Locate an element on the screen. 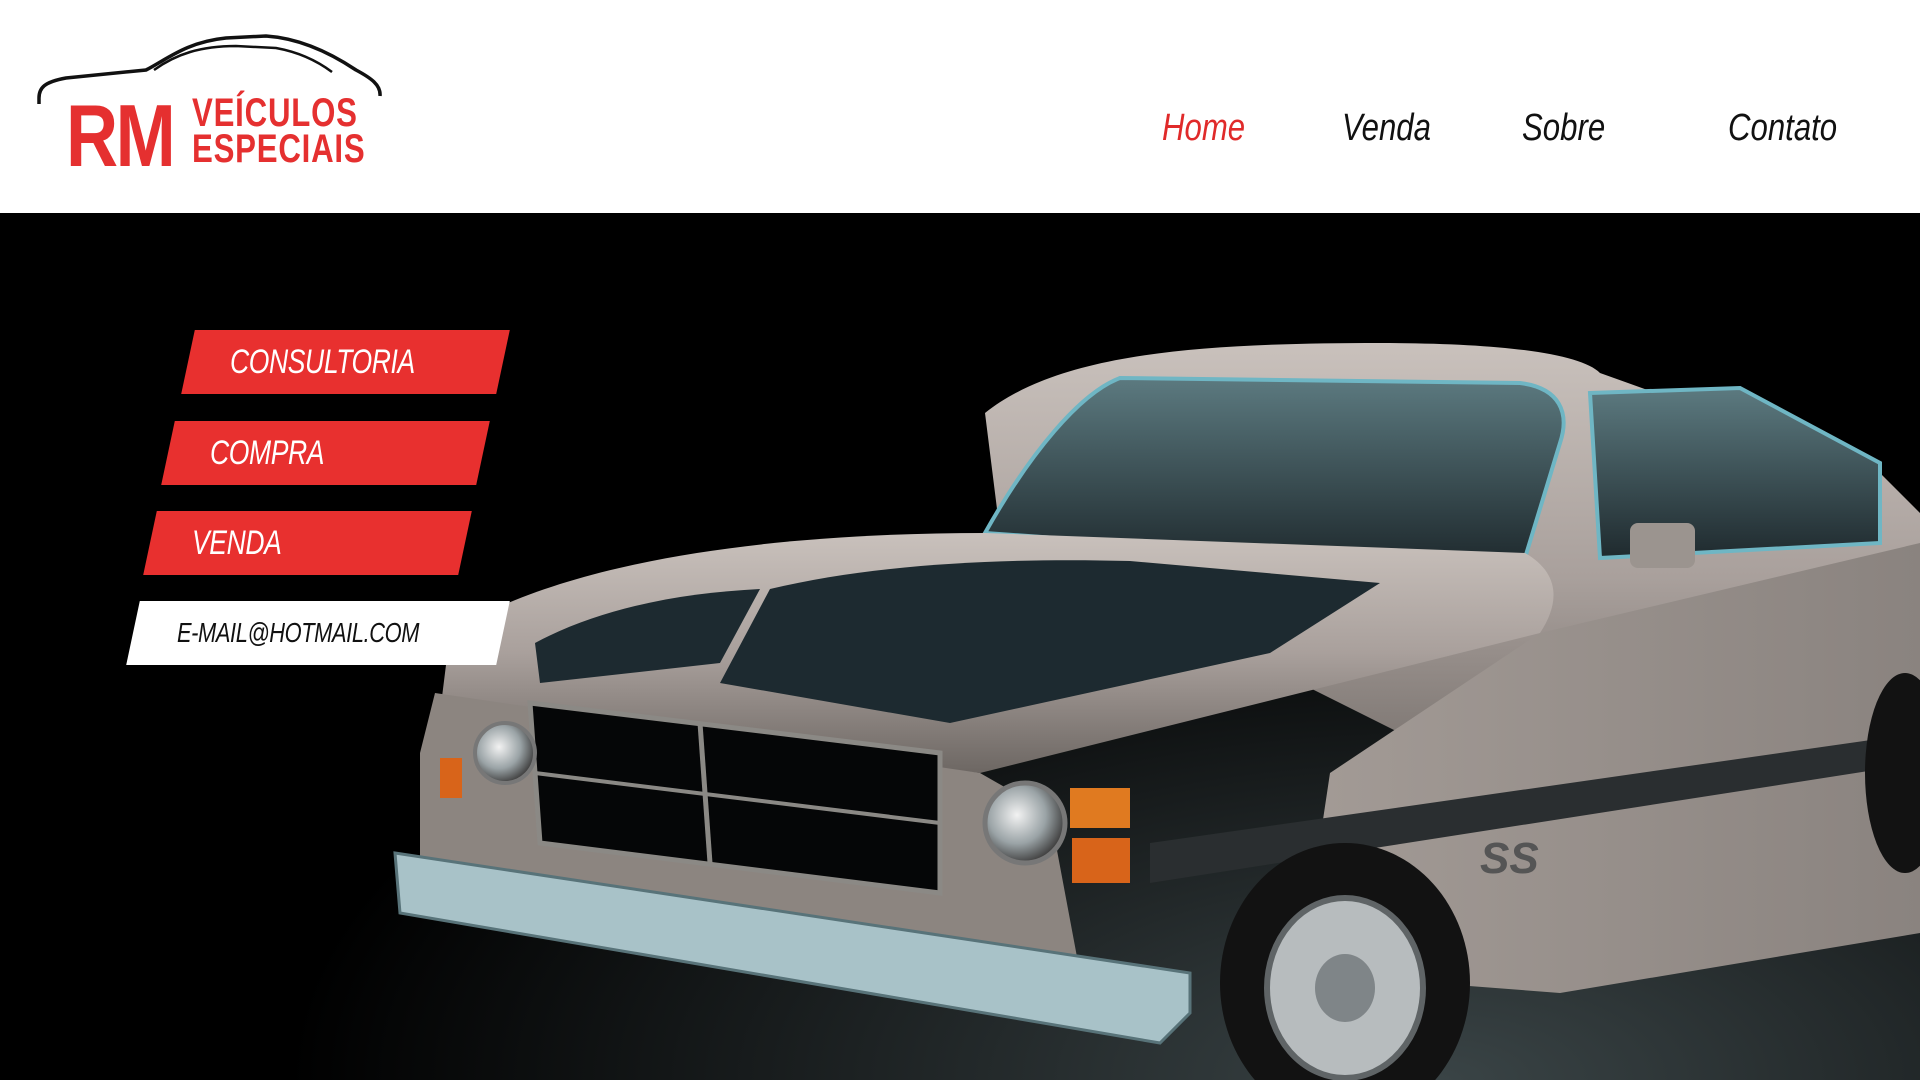  compra-button: COMPRA is located at coordinates (325, 453).